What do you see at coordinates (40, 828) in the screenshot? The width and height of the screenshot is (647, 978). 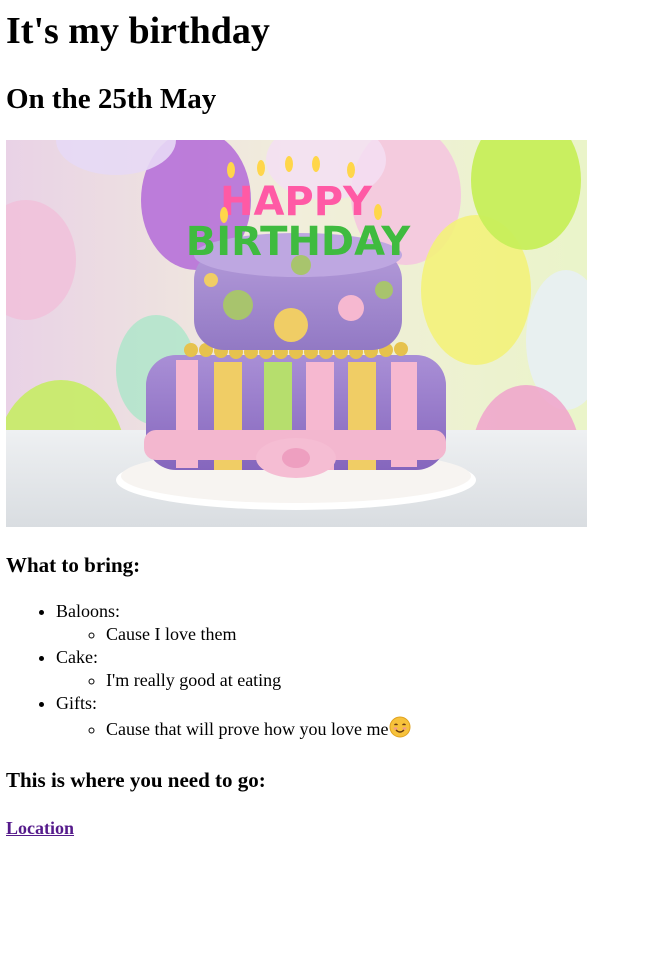 I see `location-link: Location` at bounding box center [40, 828].